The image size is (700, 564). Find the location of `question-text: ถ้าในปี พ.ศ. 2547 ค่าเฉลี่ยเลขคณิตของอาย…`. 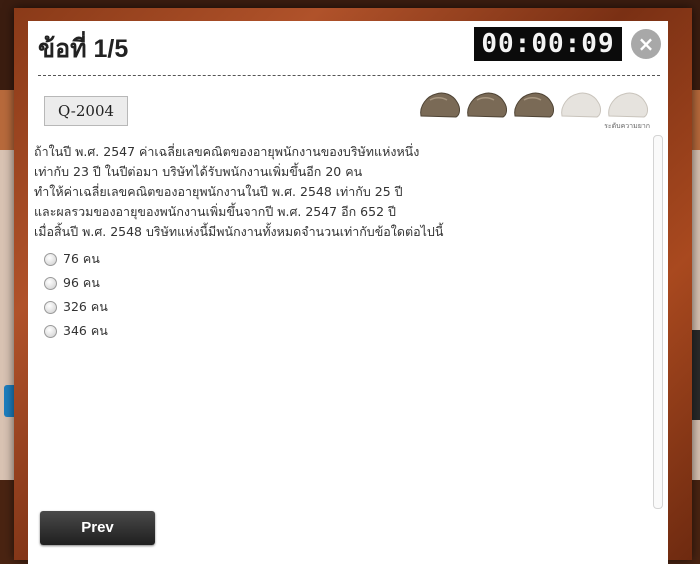

question-text: ถ้าในปี พ.ศ. 2547 ค่าเฉลี่ยเลขคณิตของอาย… is located at coordinates (329, 192).